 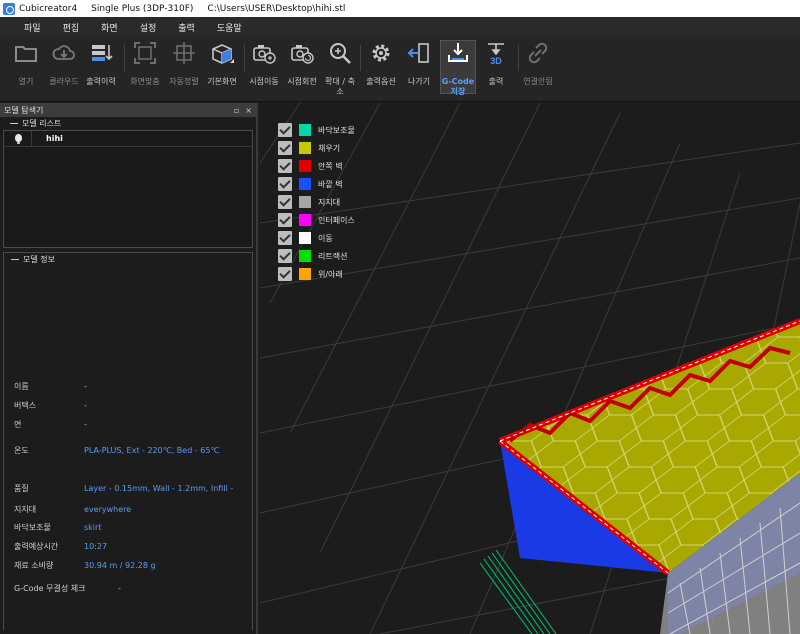 What do you see at coordinates (142, 8) in the screenshot?
I see `printer-model: Single Plus (3DP-310F)` at bounding box center [142, 8].